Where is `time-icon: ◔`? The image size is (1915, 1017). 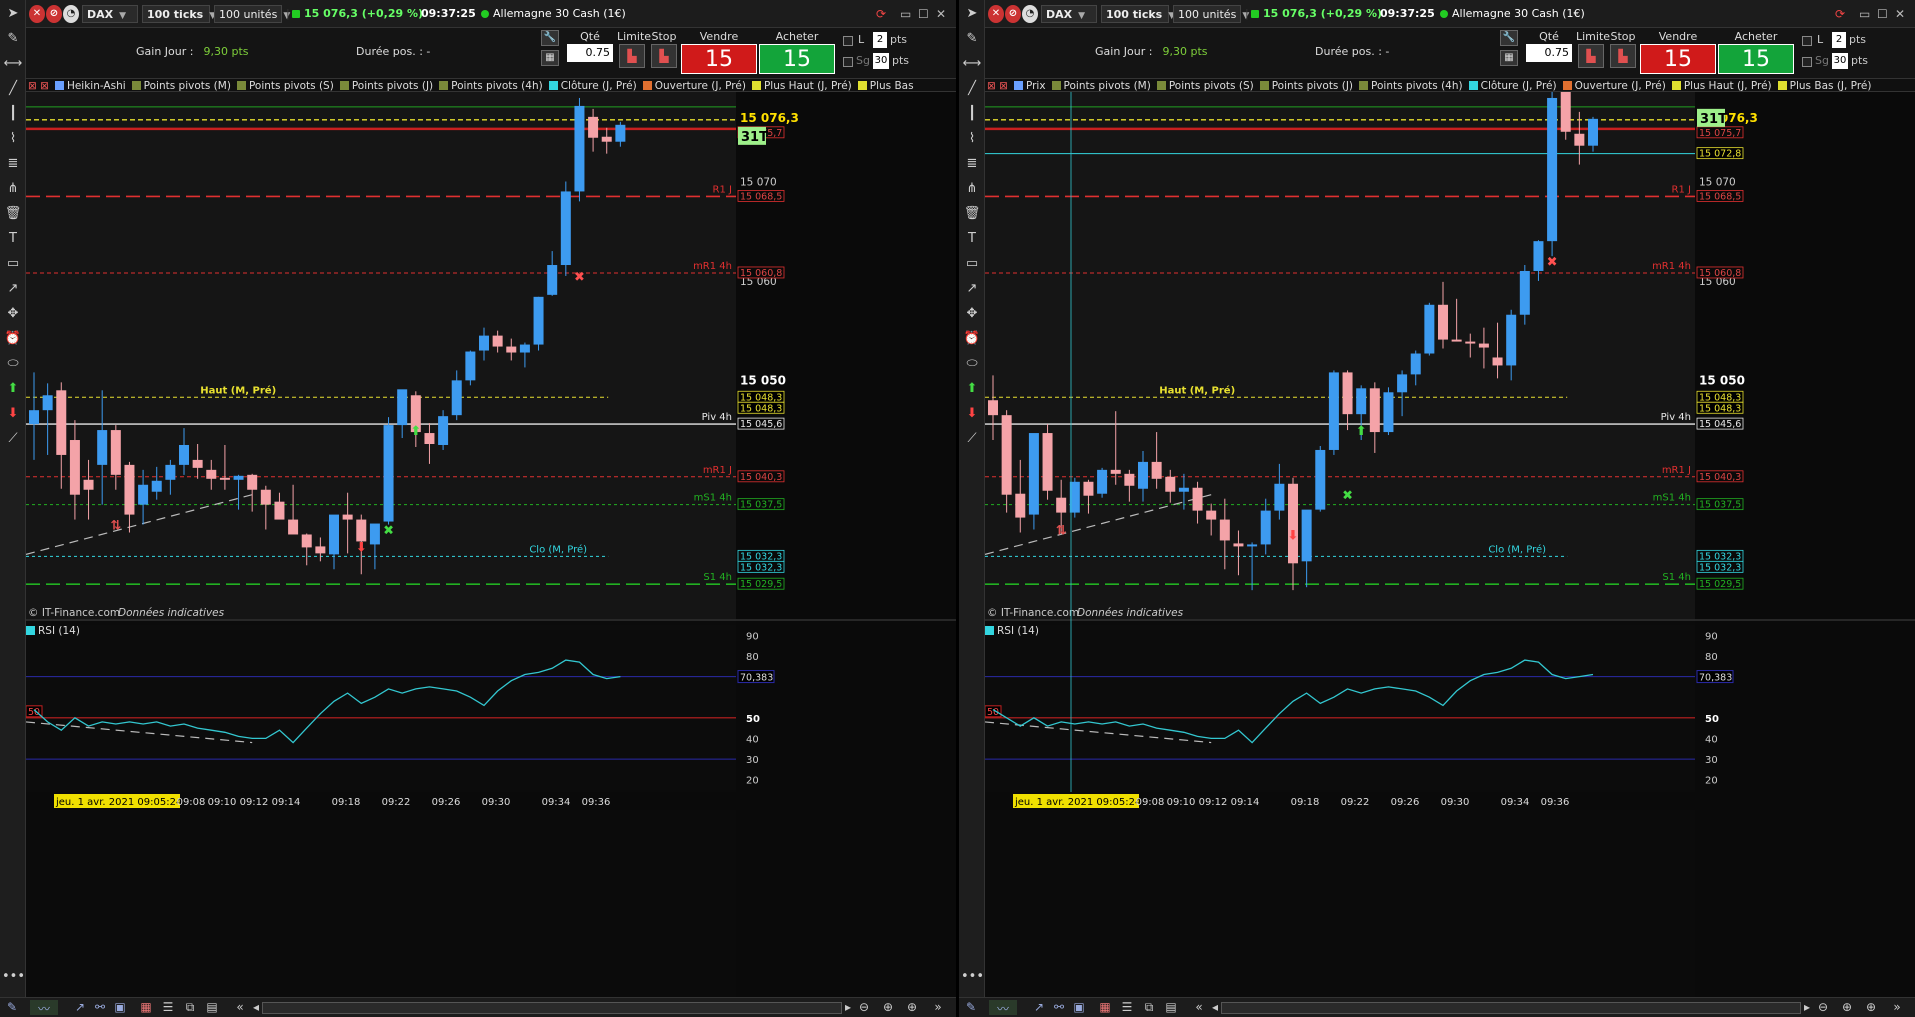 time-icon: ◔ is located at coordinates (71, 14).